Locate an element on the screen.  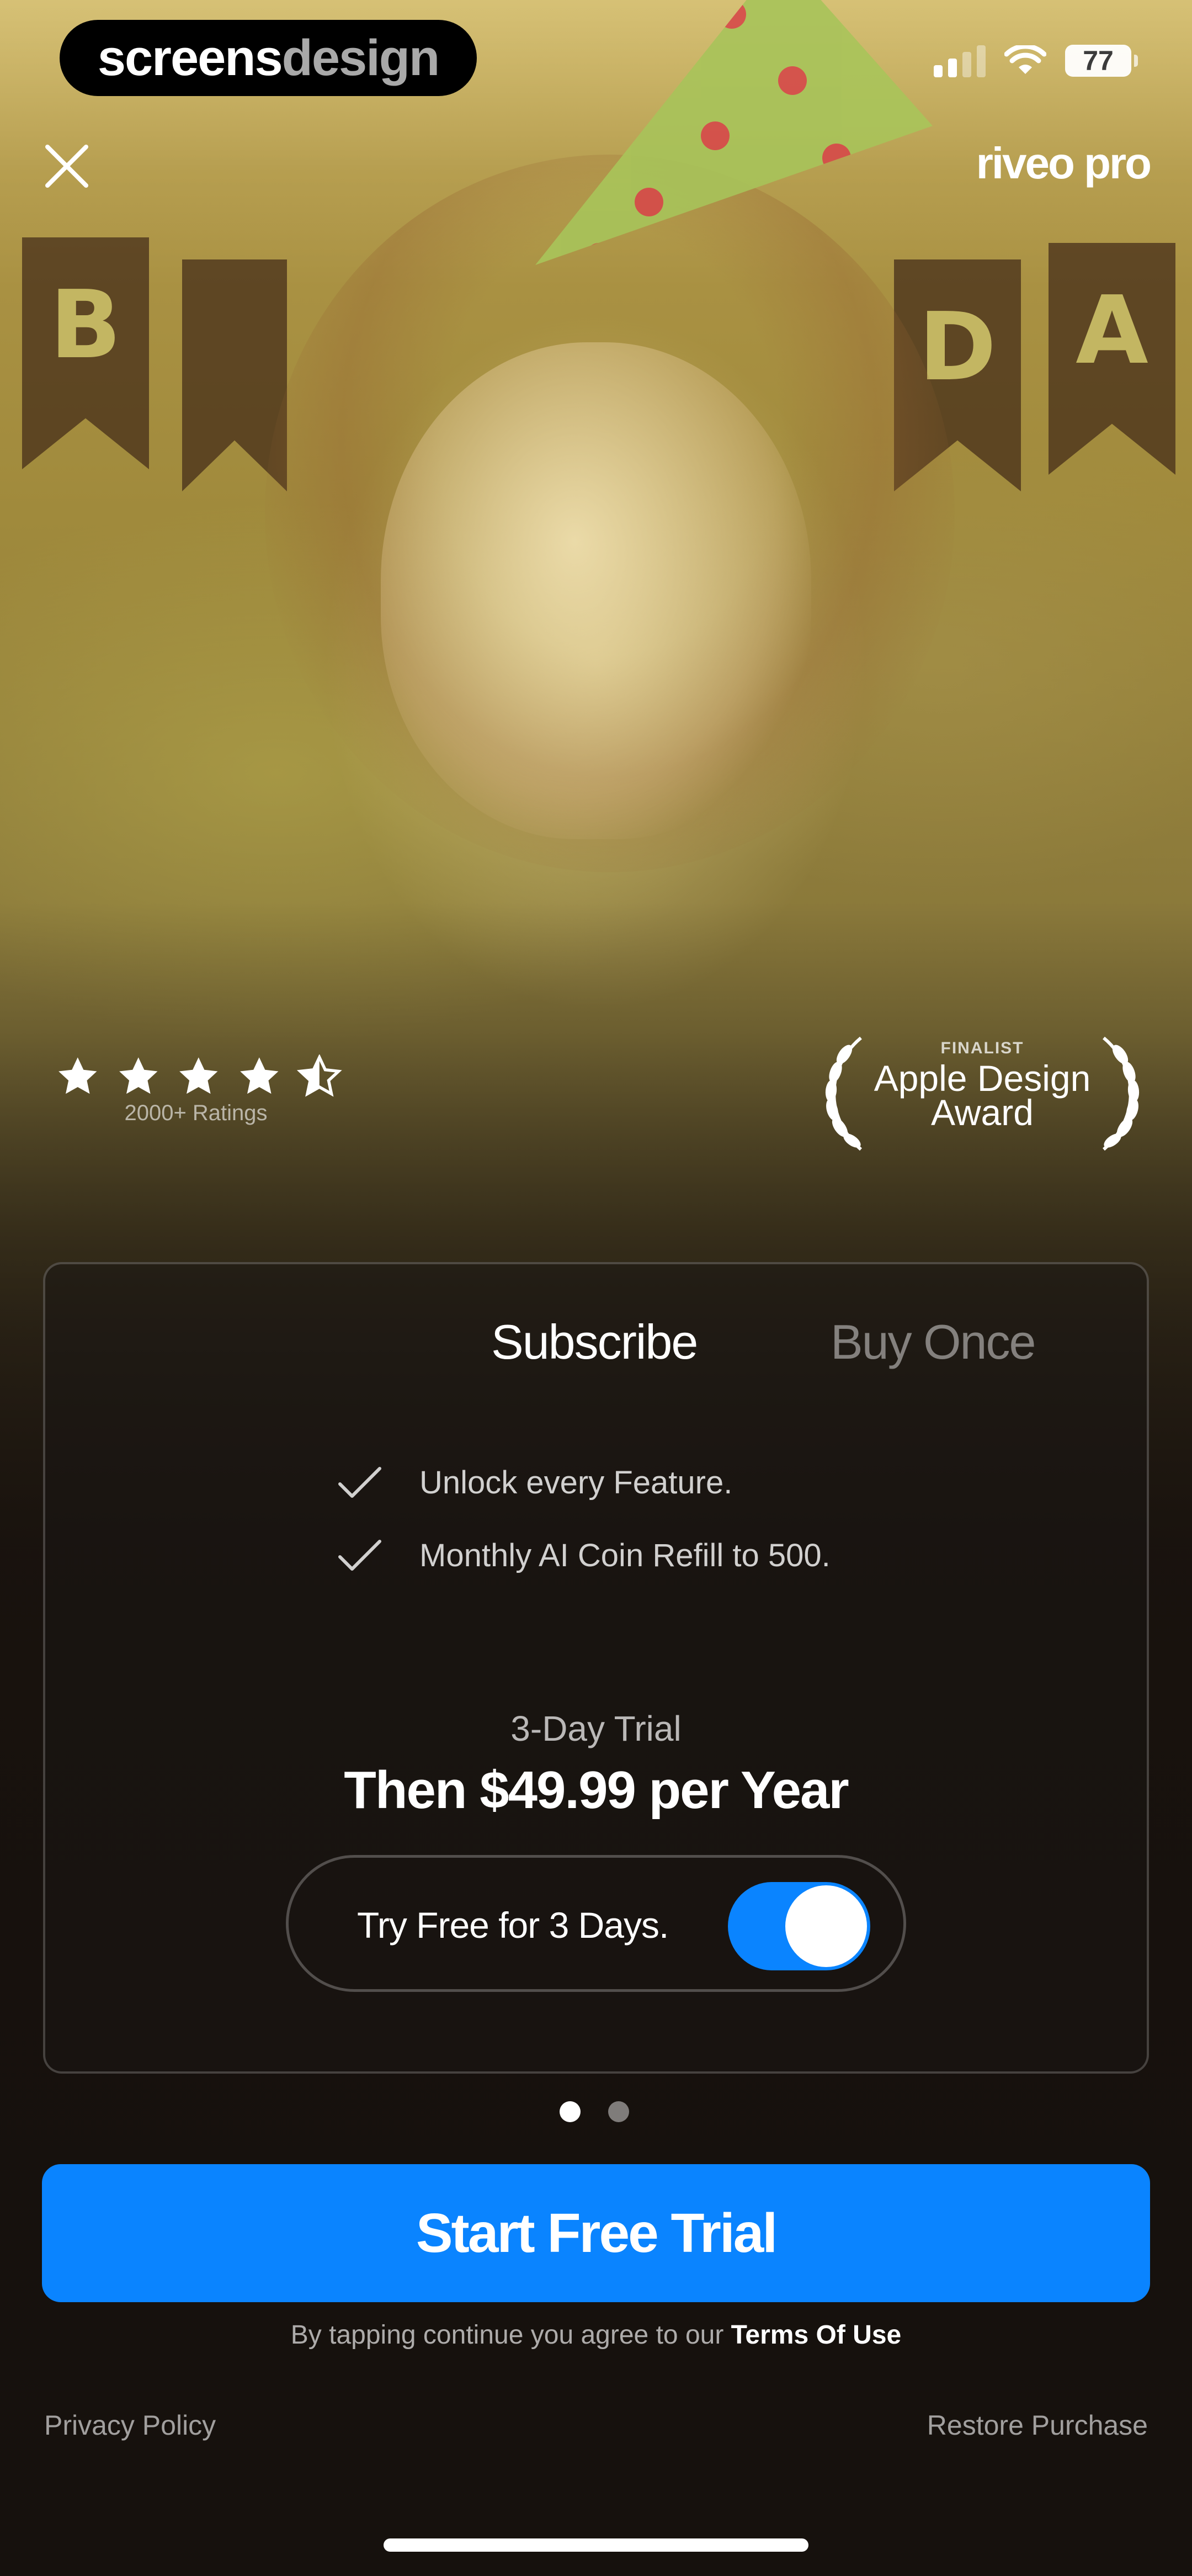
page-indicator is located at coordinates (594, 2111).